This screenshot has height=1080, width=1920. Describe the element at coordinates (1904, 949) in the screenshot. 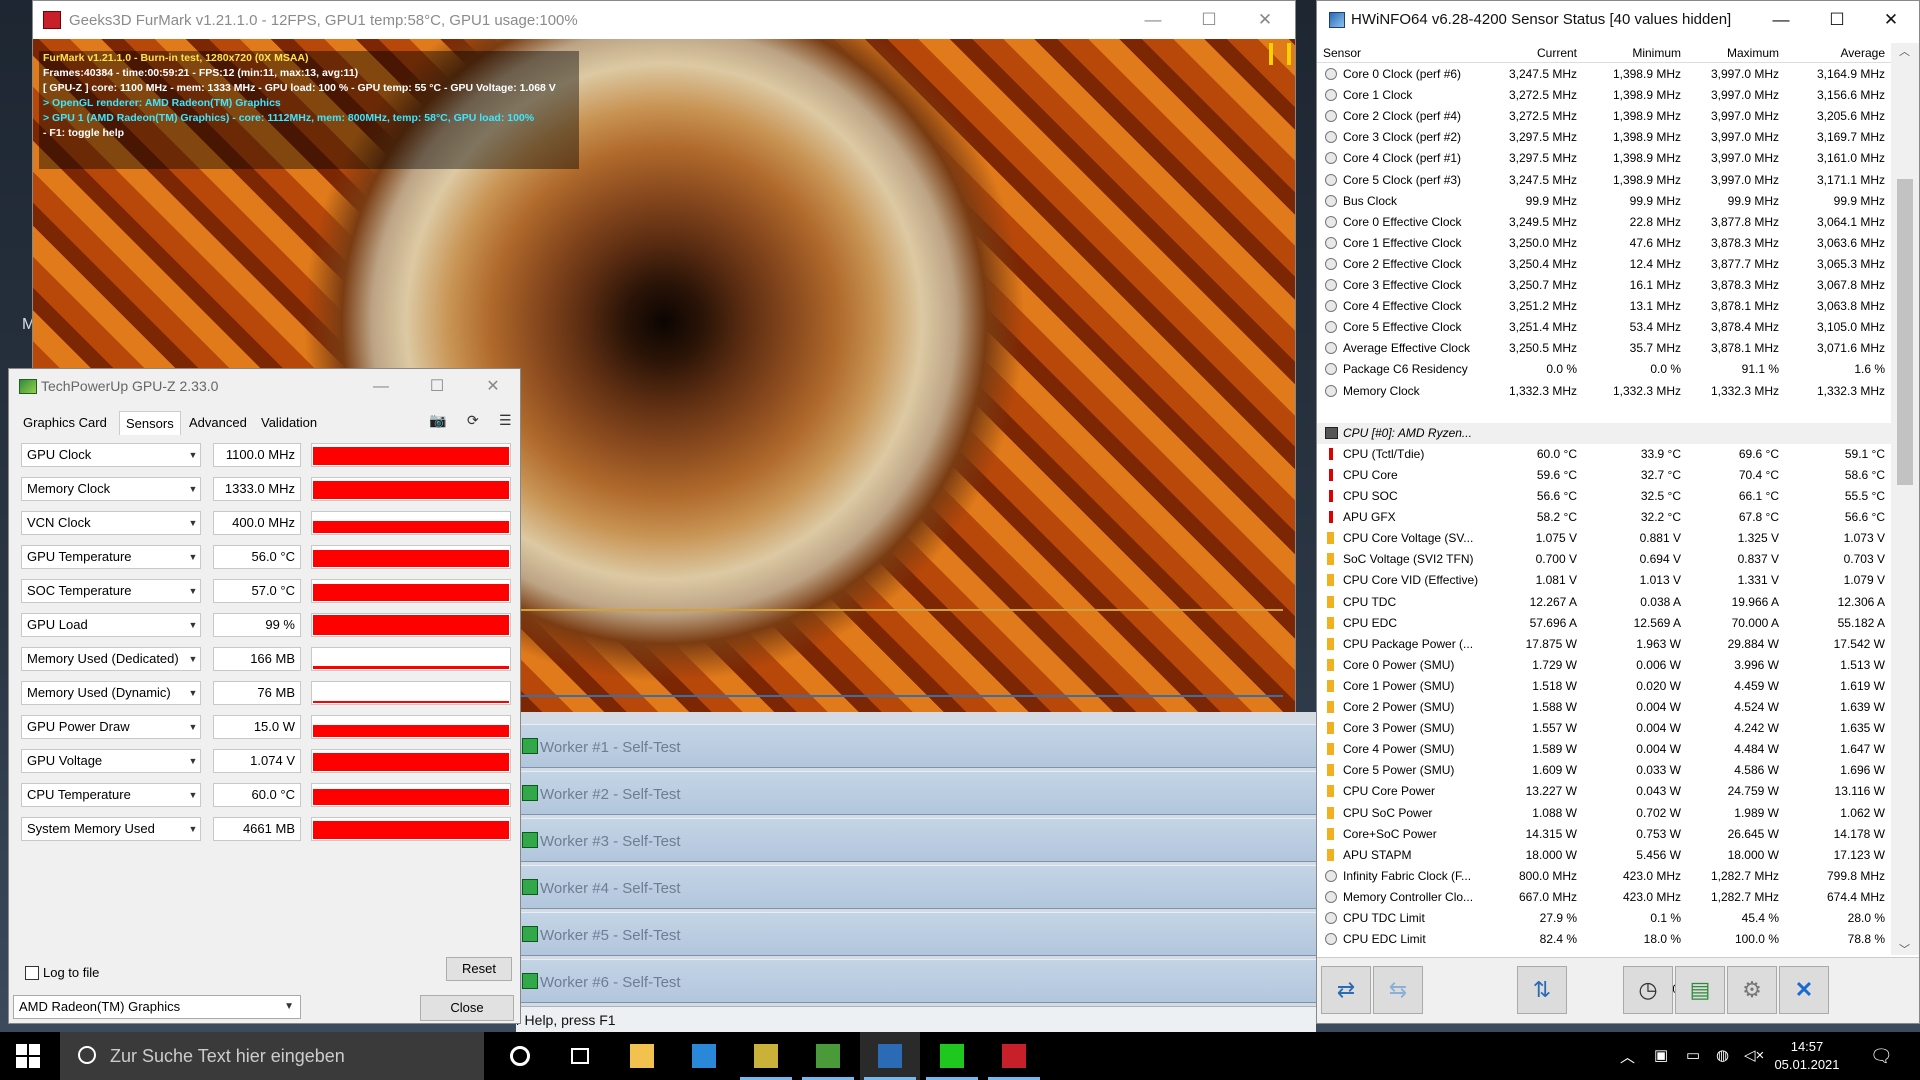

I see `scroll-down-icon: ﹀` at that location.